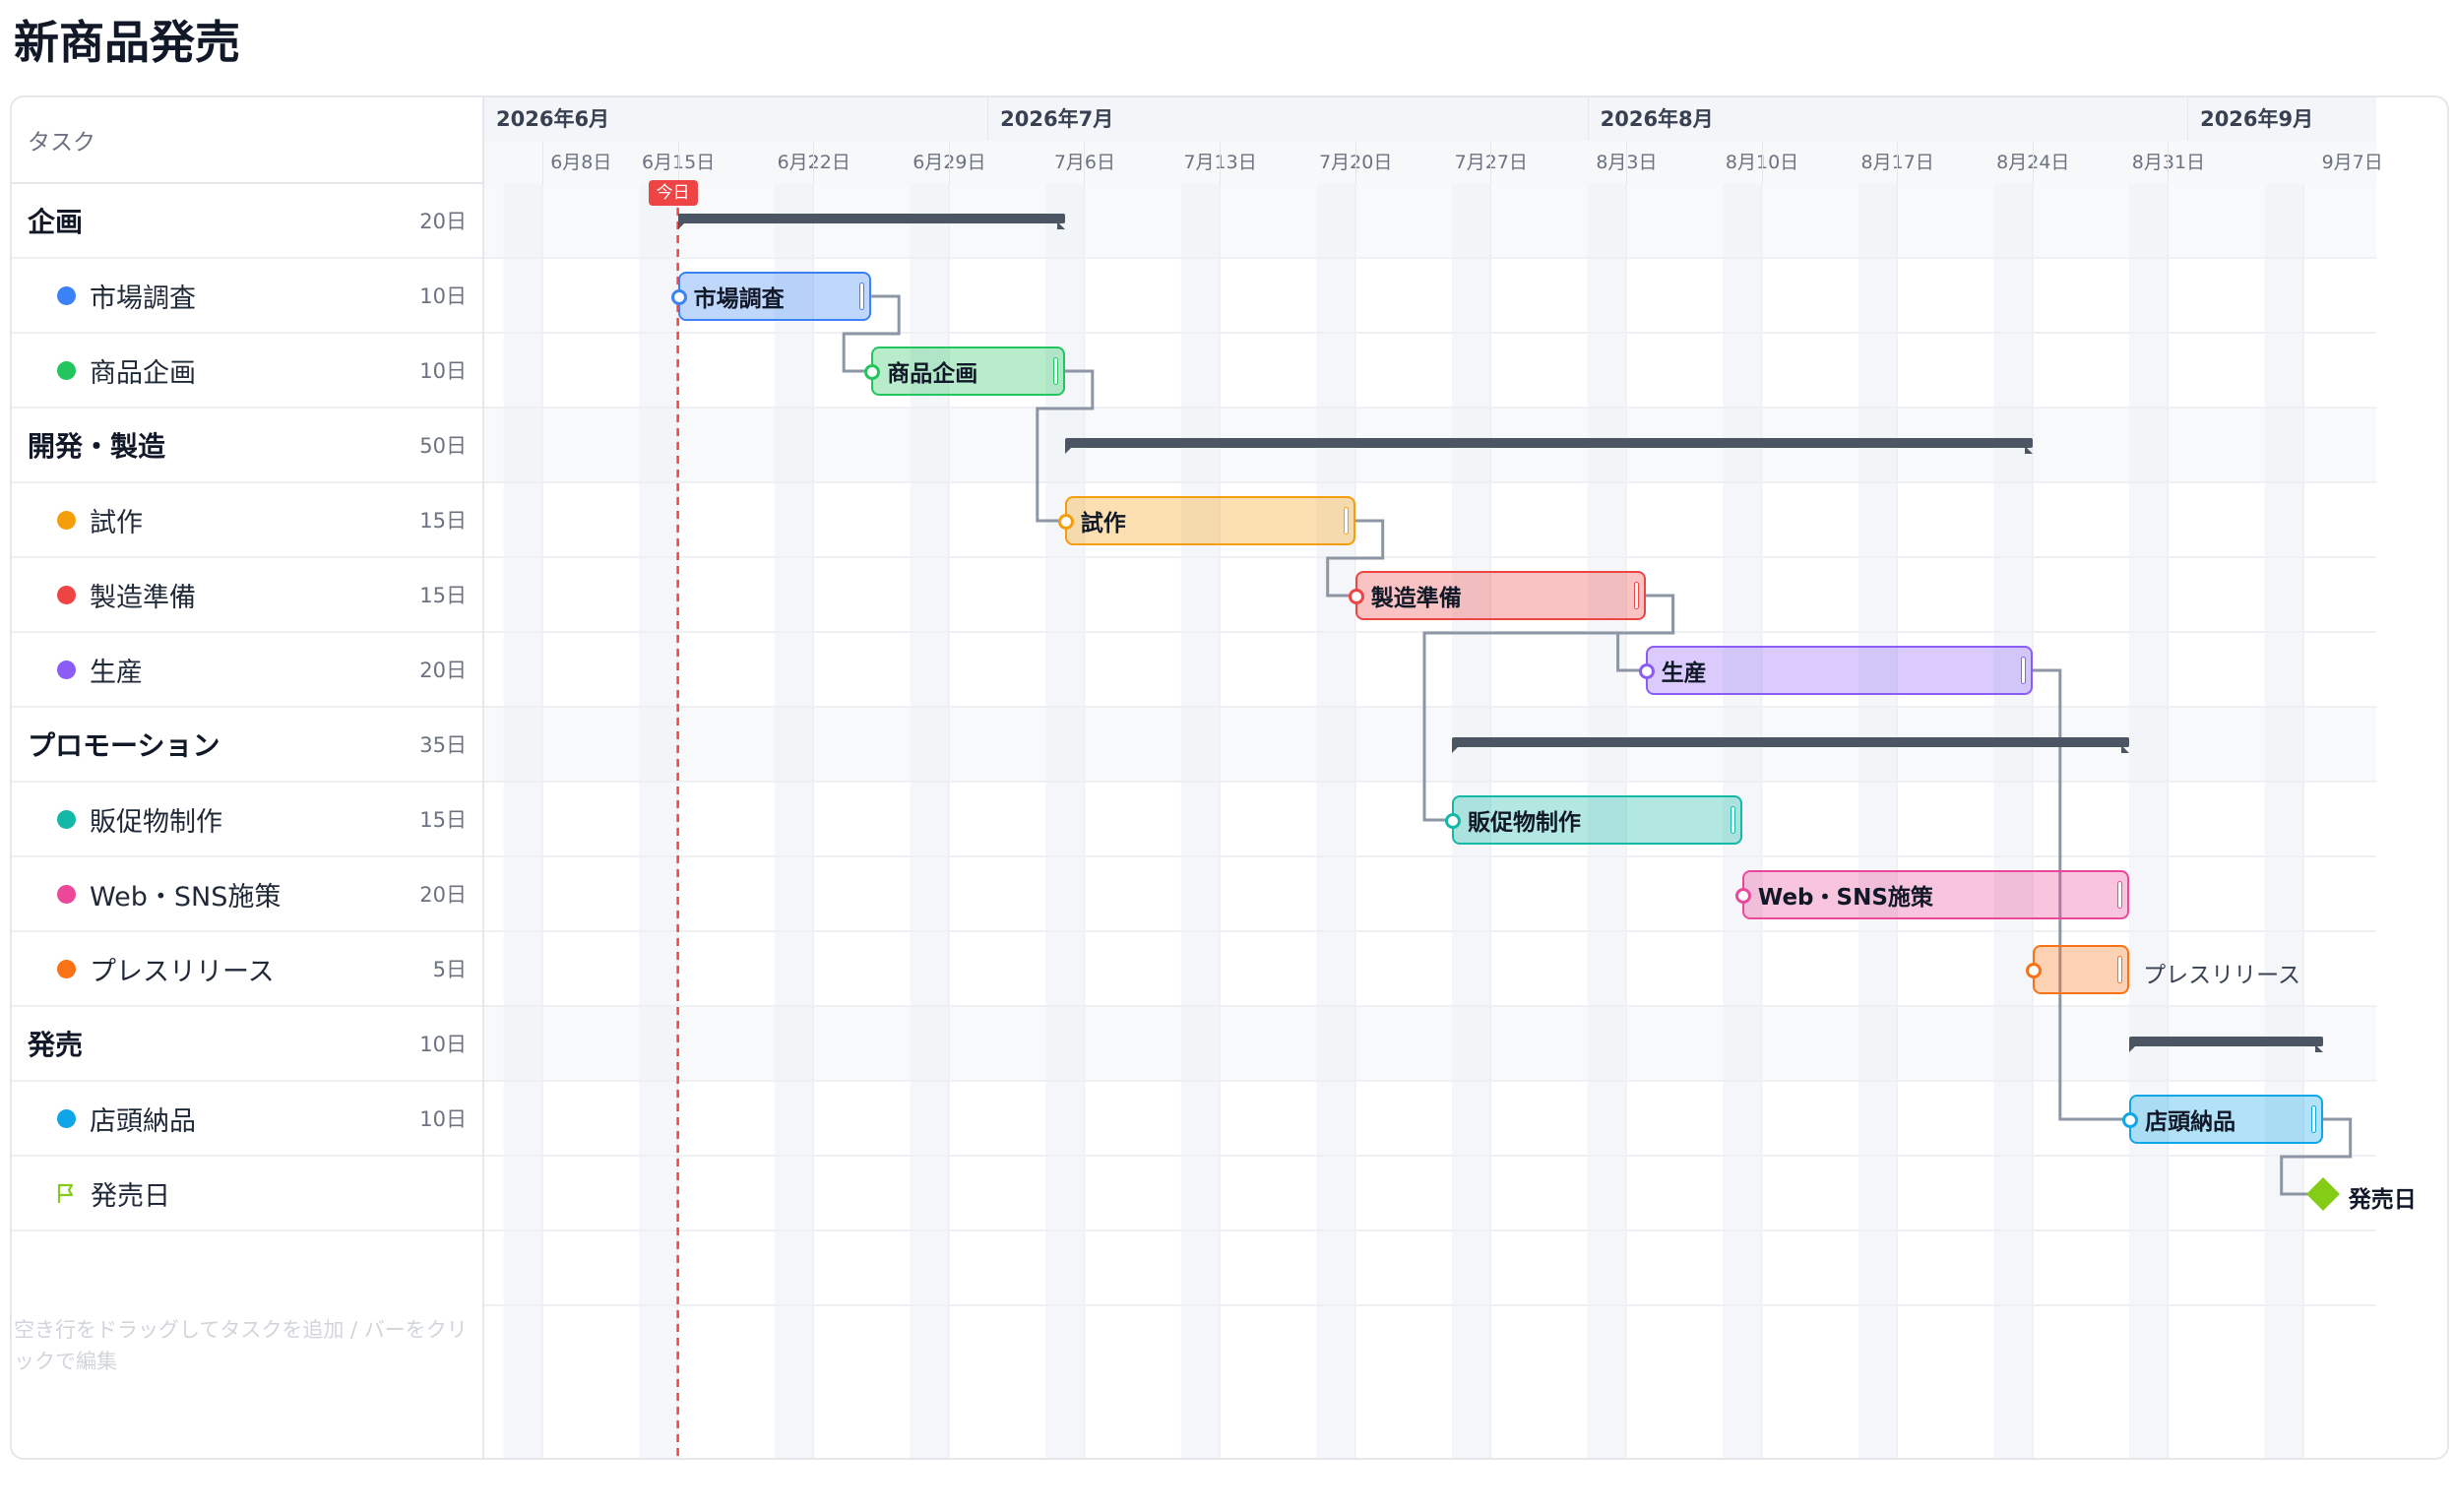 The height and width of the screenshot is (1512, 2455). What do you see at coordinates (247, 1044) in the screenshot?
I see `task-row: 発売 10日` at bounding box center [247, 1044].